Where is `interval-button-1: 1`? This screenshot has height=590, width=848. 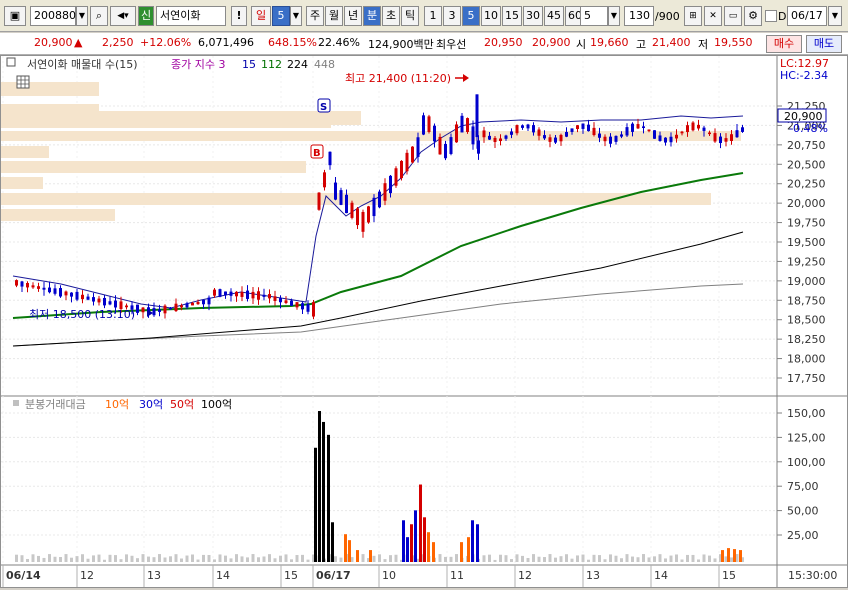 interval-button-1: 1 is located at coordinates (433, 16).